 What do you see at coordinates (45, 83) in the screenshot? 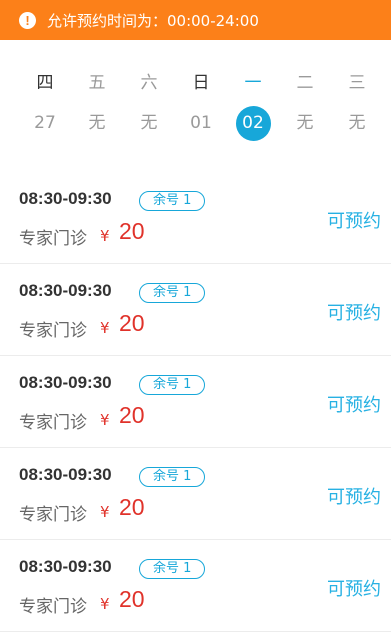
I see `weekday-thu: 四` at bounding box center [45, 83].